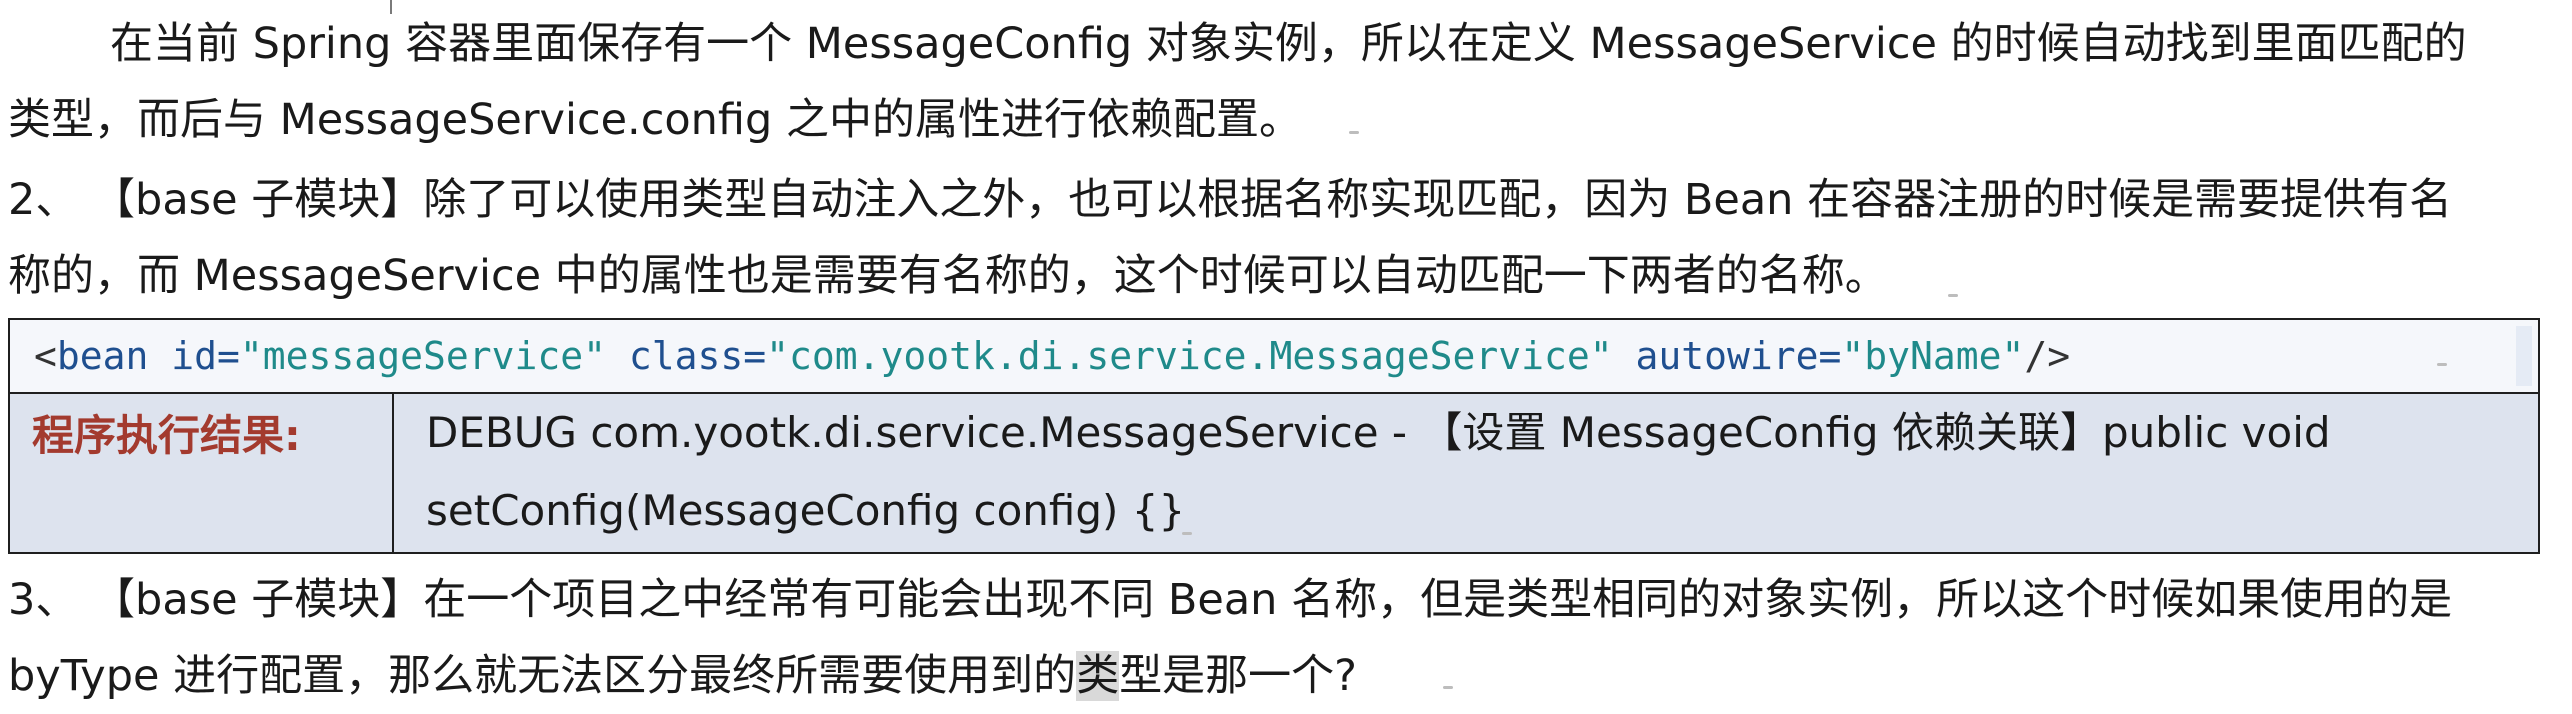  Describe the element at coordinates (2524, 356) in the screenshot. I see `code-scrollbar` at that location.